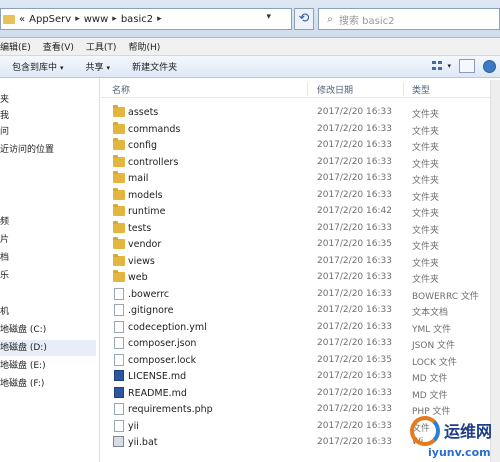  I want to click on file-name: codeception.yml, so click(167, 327).